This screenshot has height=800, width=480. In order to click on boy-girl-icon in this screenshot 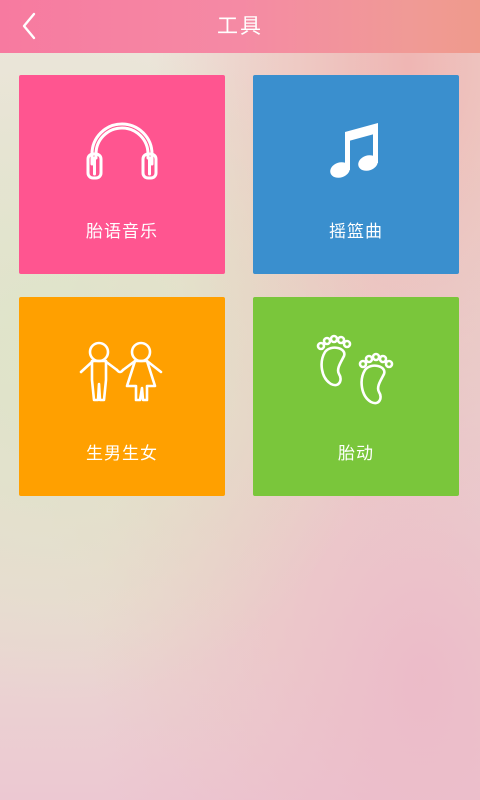, I will do `click(121, 371)`.